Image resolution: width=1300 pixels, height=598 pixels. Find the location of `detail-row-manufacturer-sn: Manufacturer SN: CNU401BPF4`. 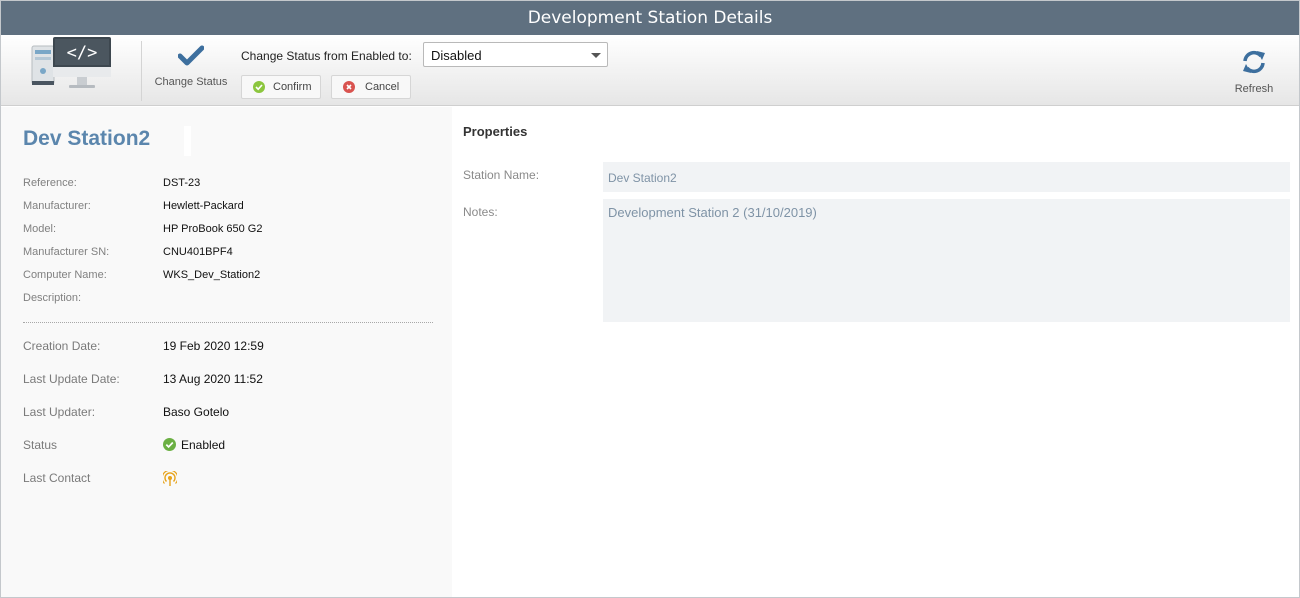

detail-row-manufacturer-sn: Manufacturer SN: CNU401BPF4 is located at coordinates (226, 256).